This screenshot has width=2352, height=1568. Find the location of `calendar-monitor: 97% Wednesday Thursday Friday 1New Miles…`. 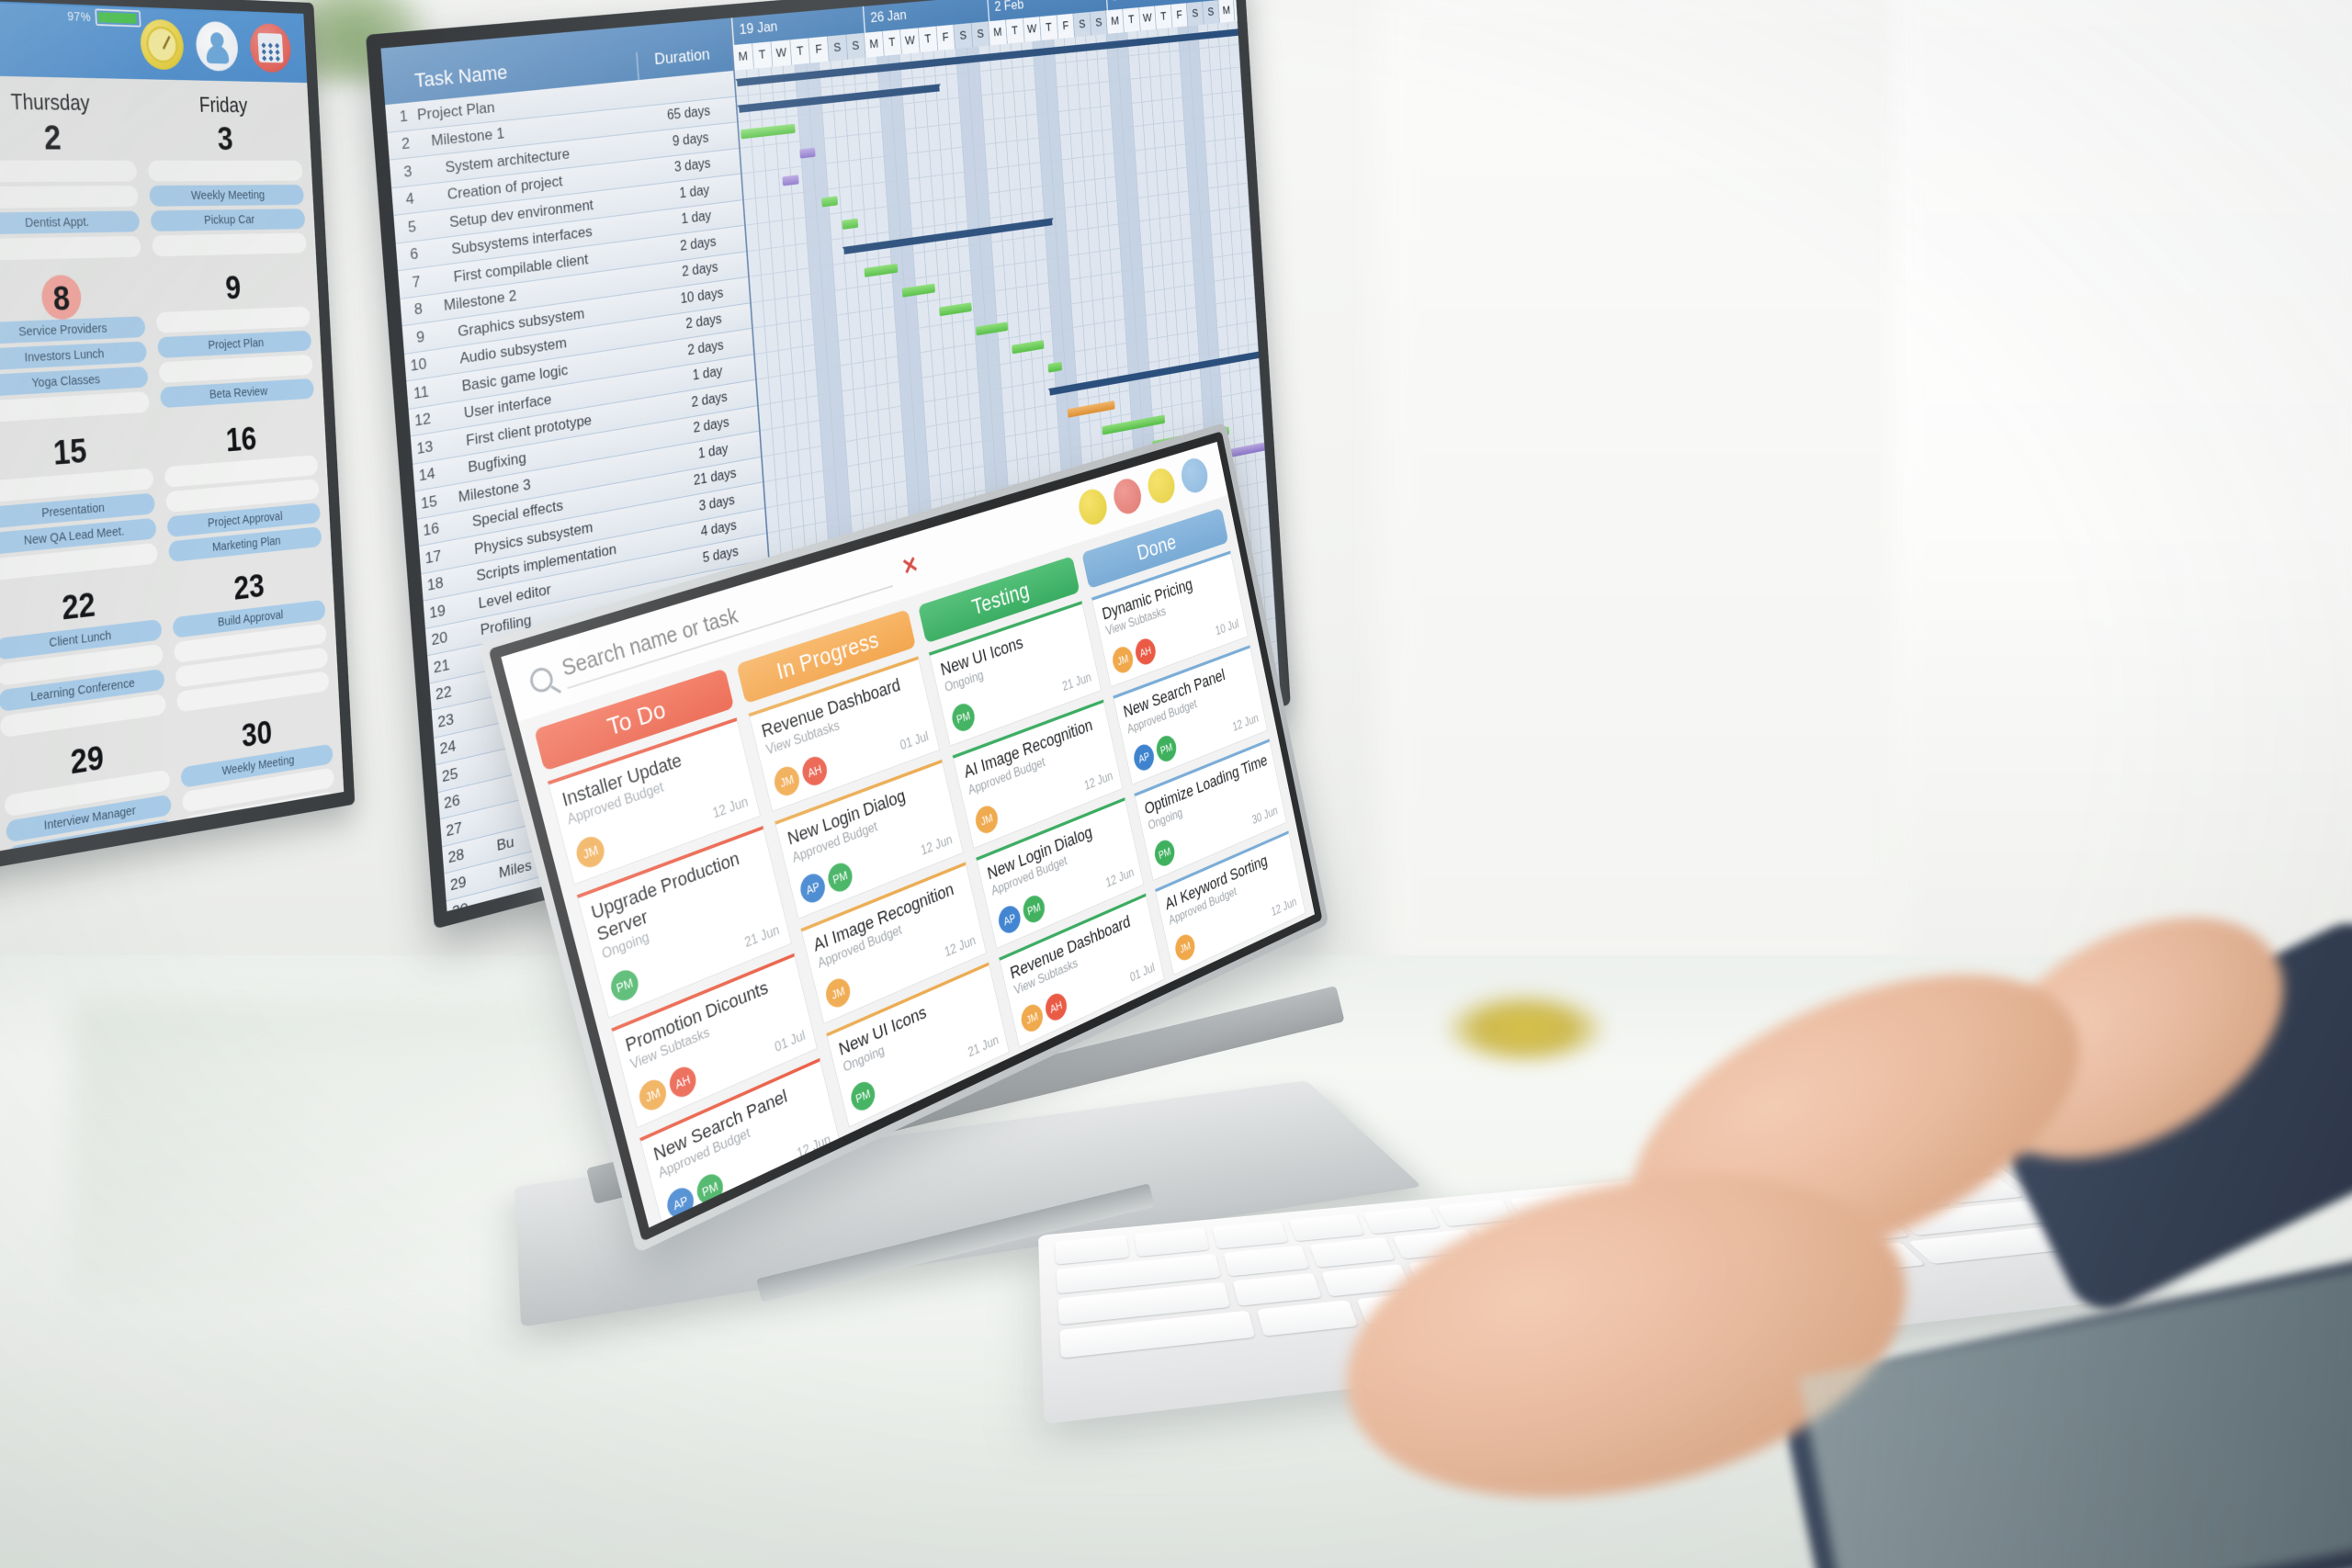

calendar-monitor: 97% Wednesday Thursday Friday 1New Miles… is located at coordinates (178, 452).